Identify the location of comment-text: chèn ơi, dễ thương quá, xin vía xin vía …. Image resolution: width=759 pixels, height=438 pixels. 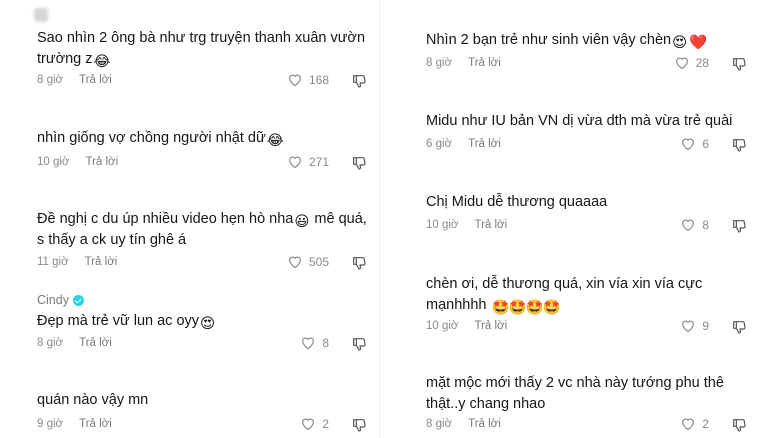
(586, 295).